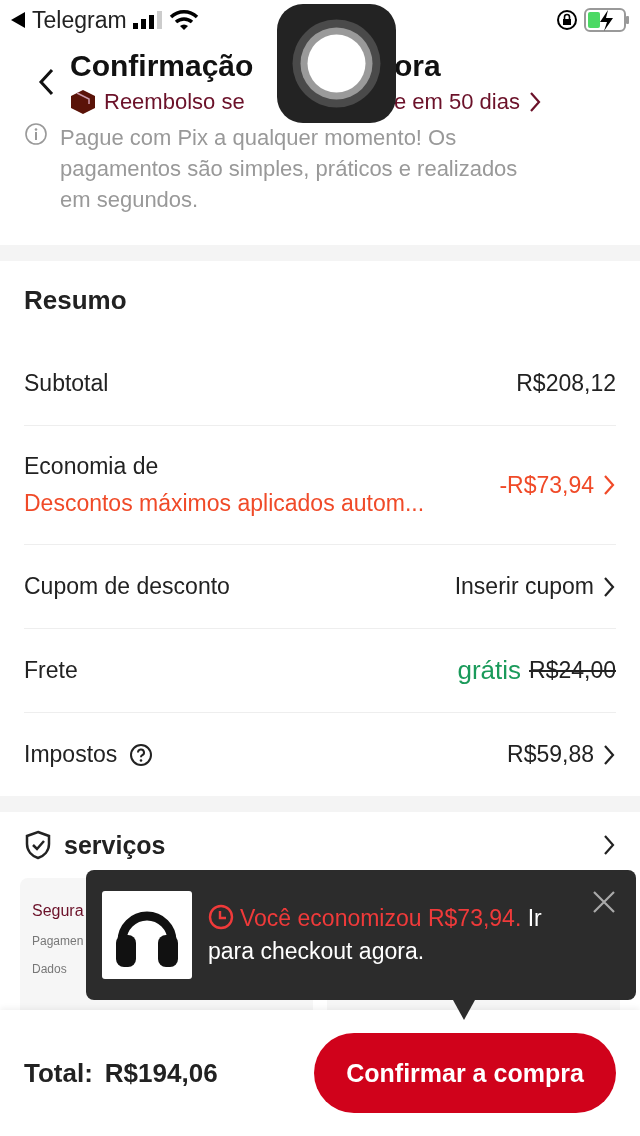 Image resolution: width=640 pixels, height=1136 pixels. Describe the element at coordinates (417, 66) in the screenshot. I see `page-title: ora` at that location.